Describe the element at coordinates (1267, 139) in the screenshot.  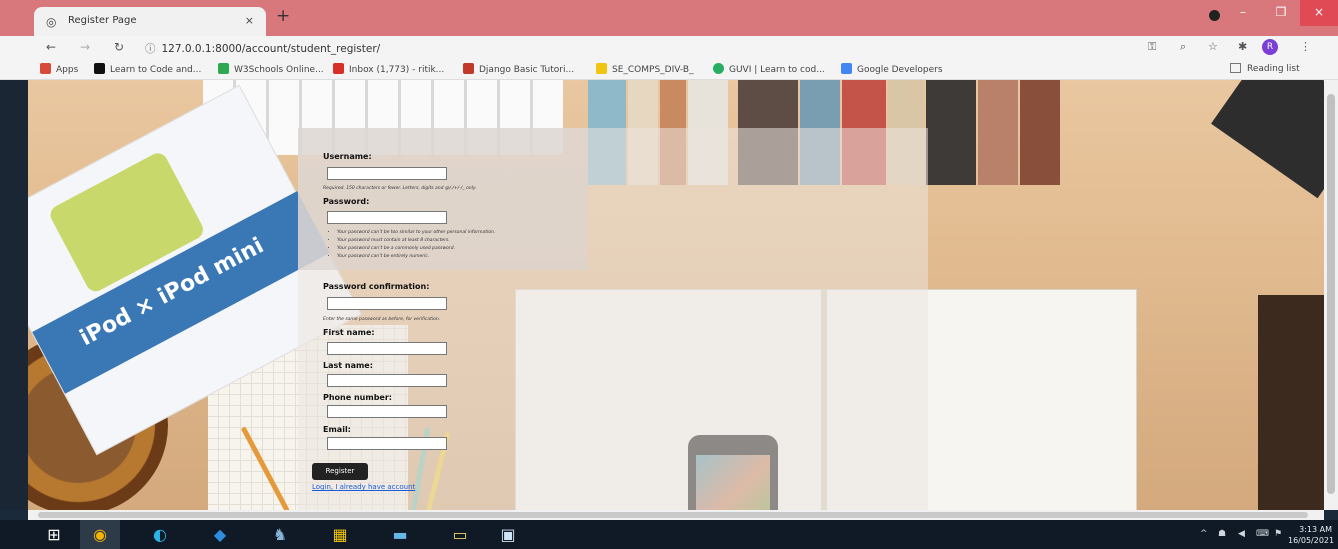
I see `background-tablet` at that location.